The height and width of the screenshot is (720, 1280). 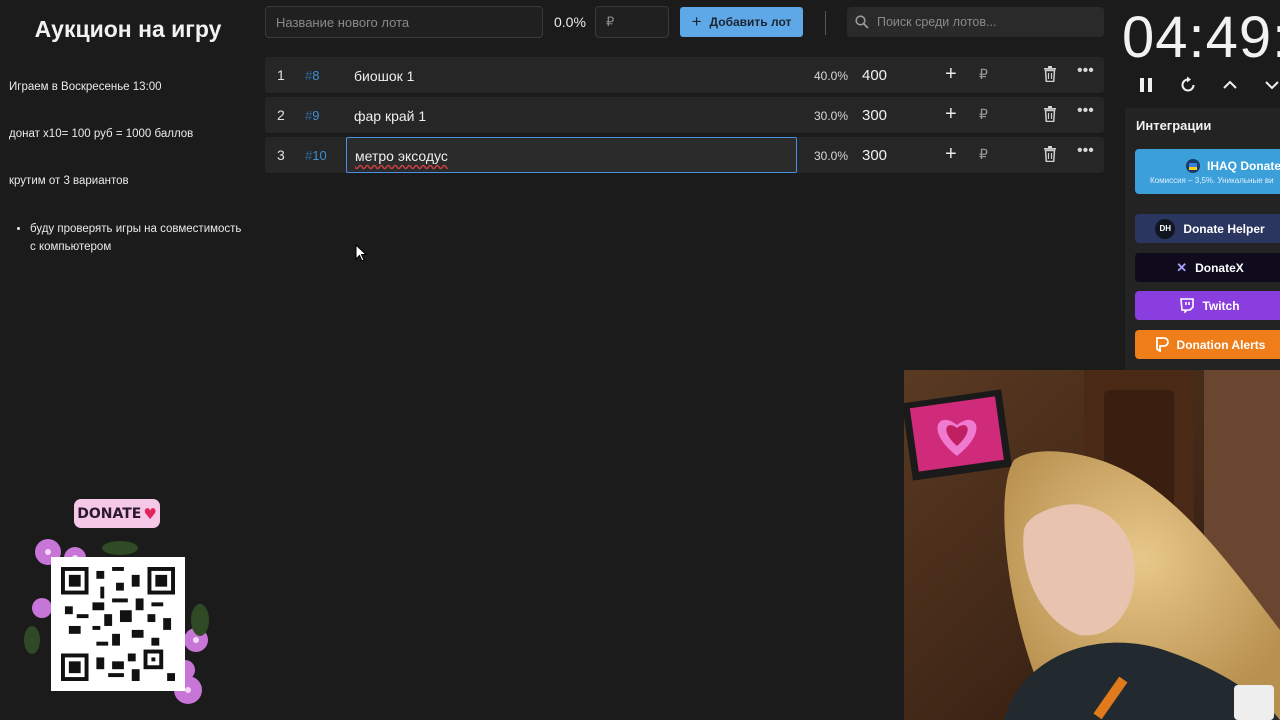 I want to click on restart-button, so click(x=1188, y=85).